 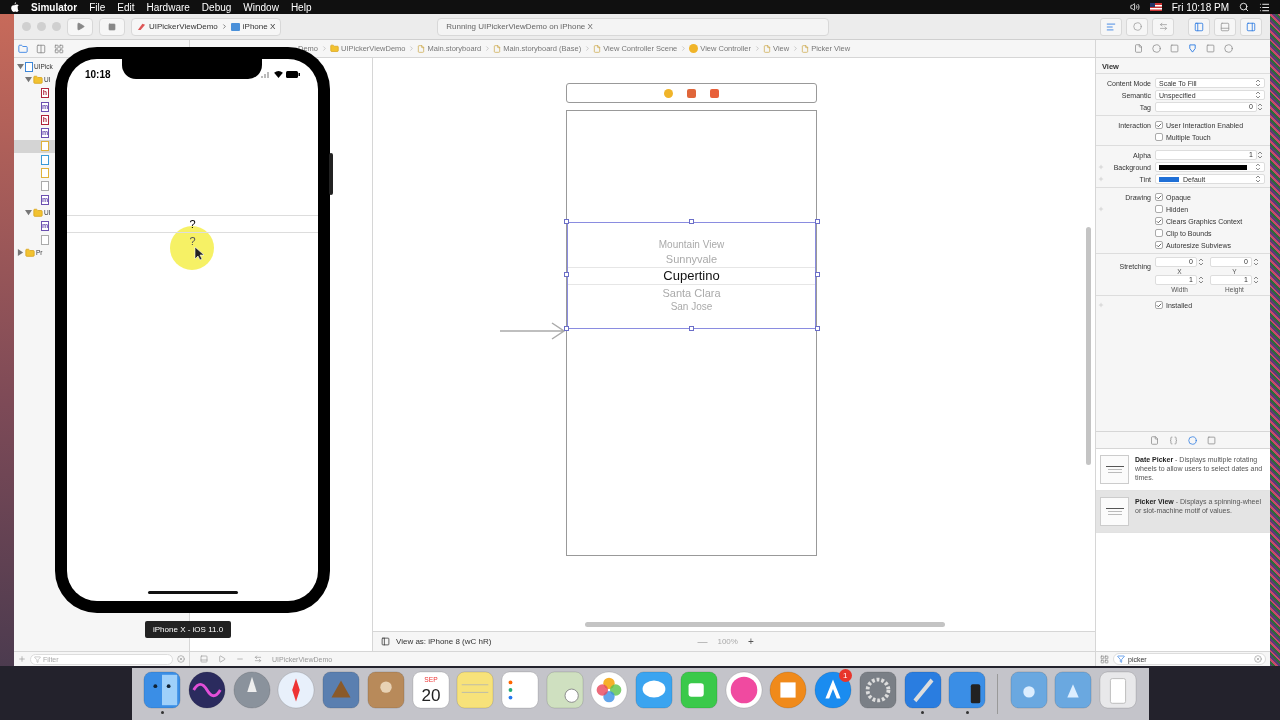 I want to click on books-icon, so click(x=788, y=690).